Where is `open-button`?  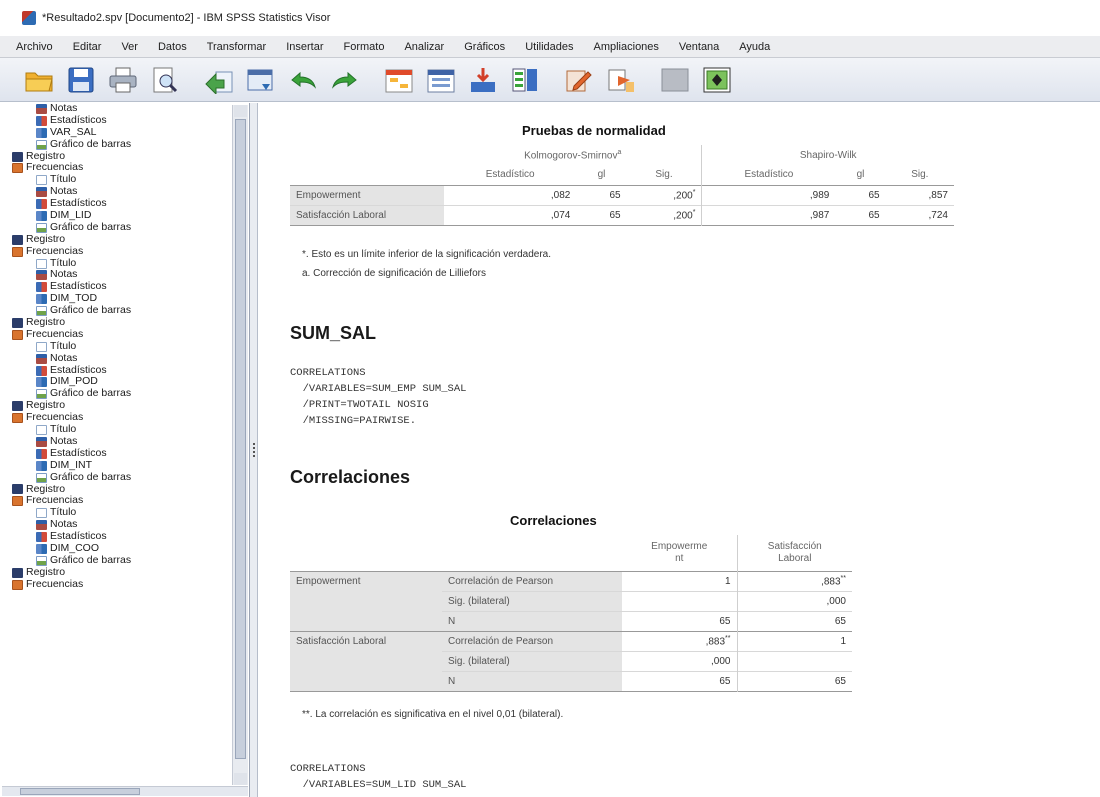
open-button is located at coordinates (39, 80).